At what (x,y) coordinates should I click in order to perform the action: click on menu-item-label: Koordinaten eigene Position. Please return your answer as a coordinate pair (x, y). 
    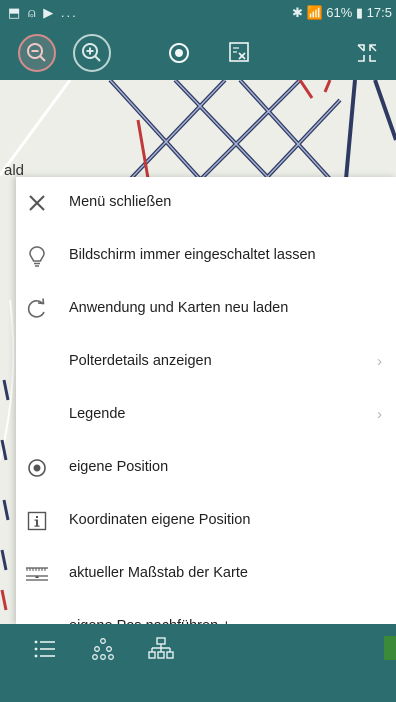
    Looking at the image, I should click on (160, 520).